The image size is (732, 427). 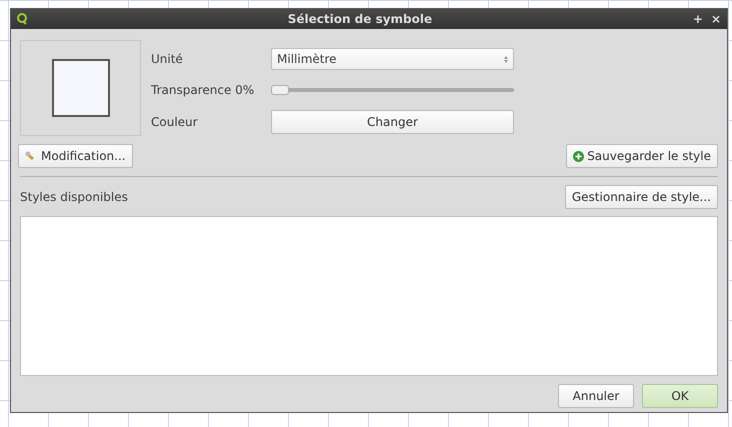 I want to click on plus-icon, so click(x=578, y=156).